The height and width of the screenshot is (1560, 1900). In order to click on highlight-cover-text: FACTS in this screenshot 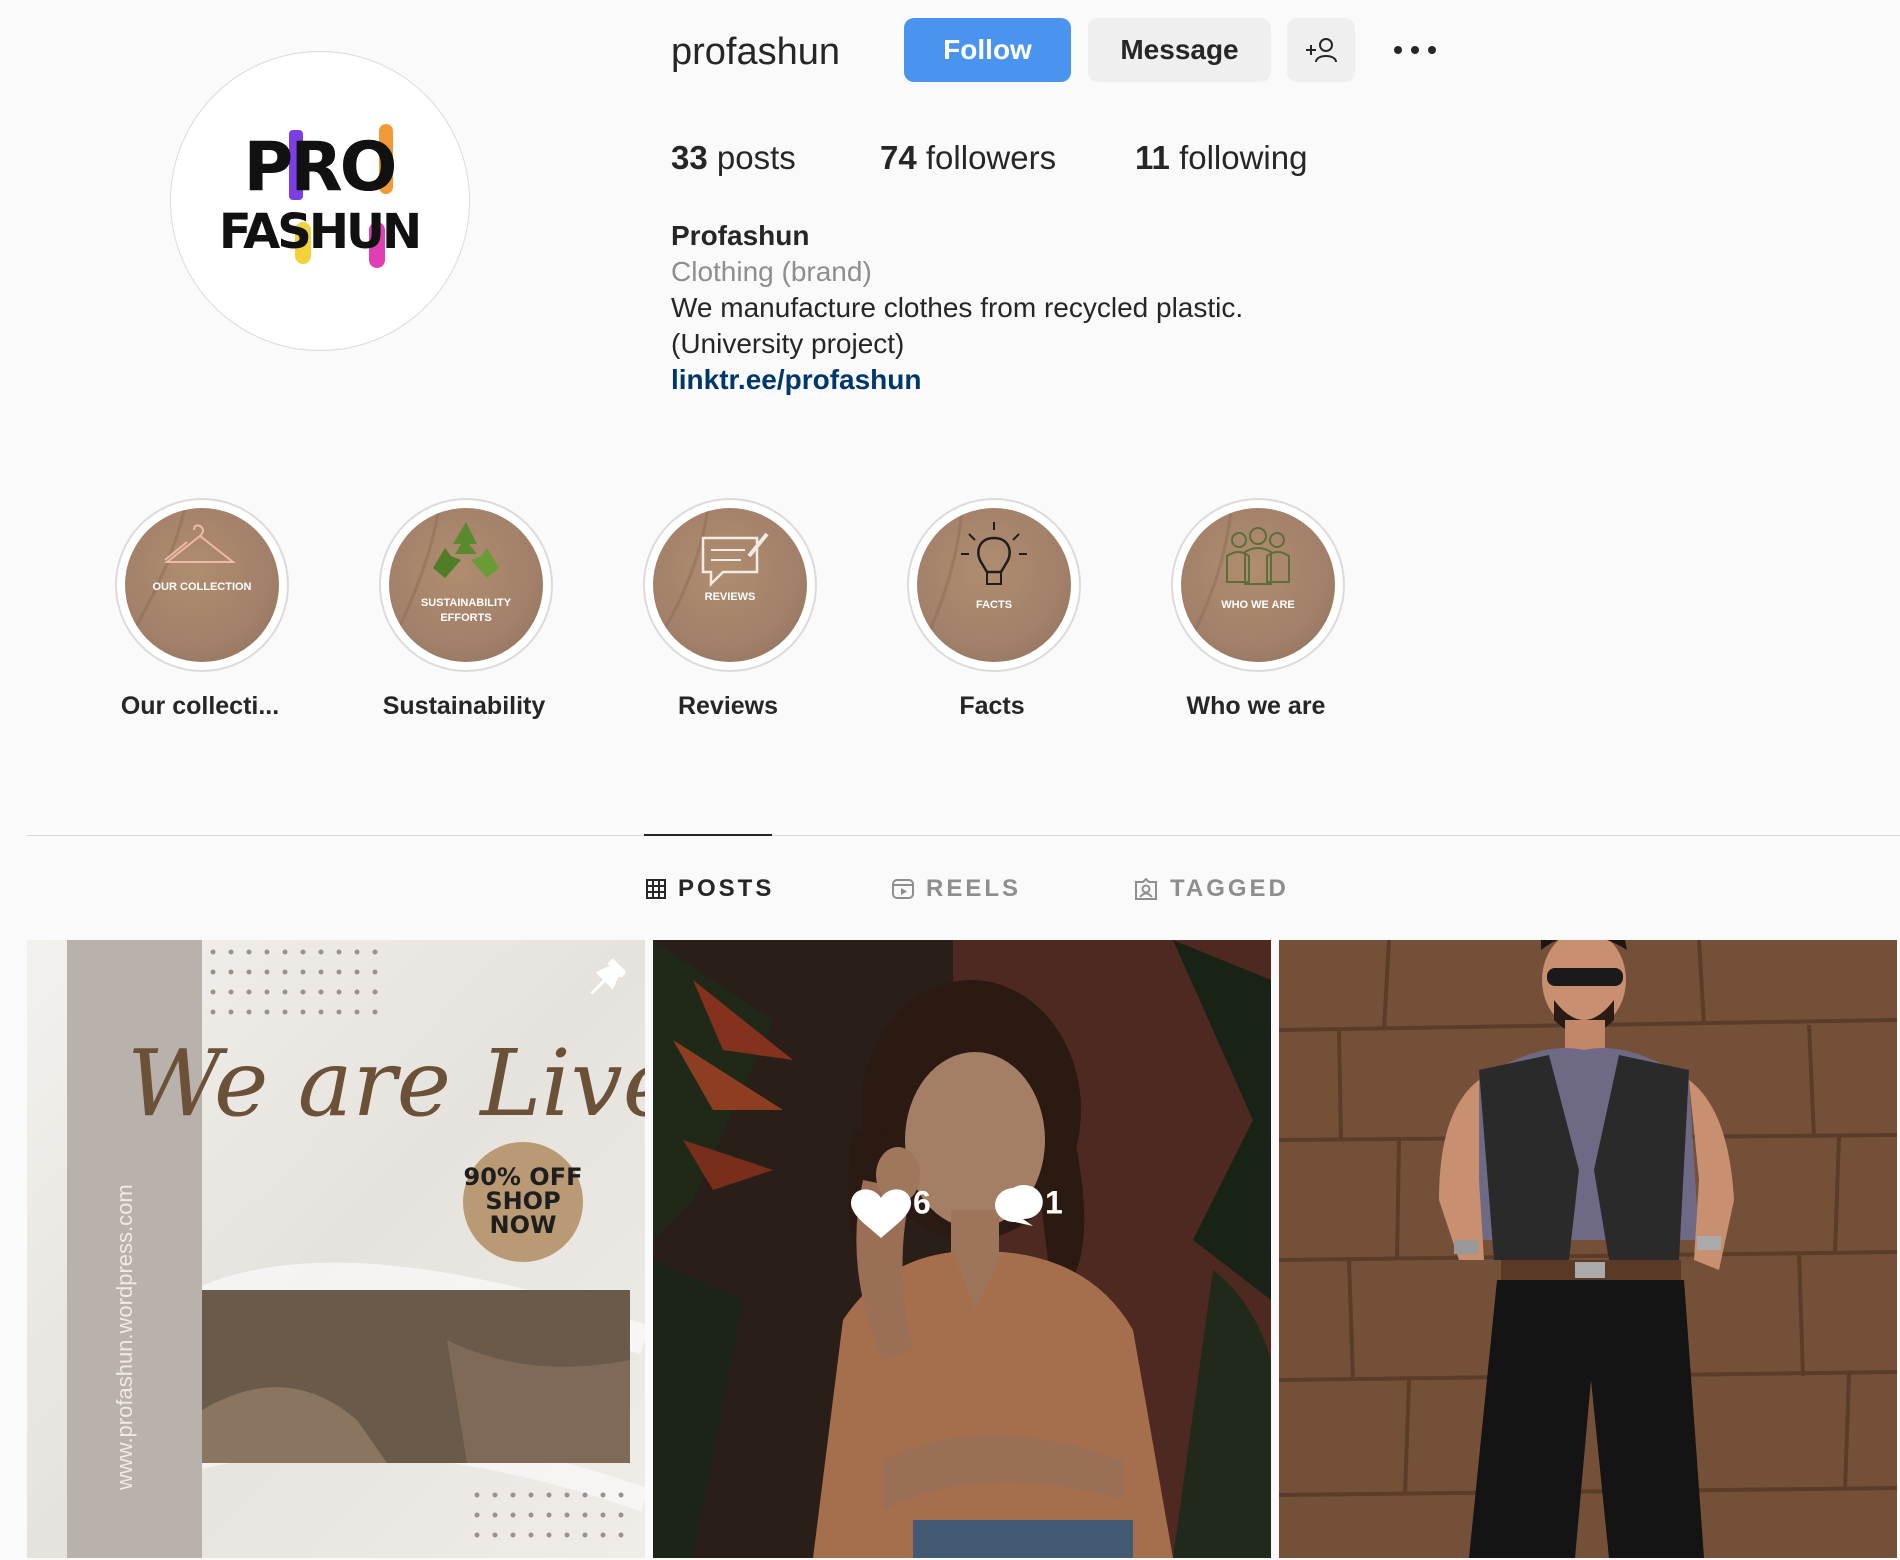, I will do `click(994, 605)`.